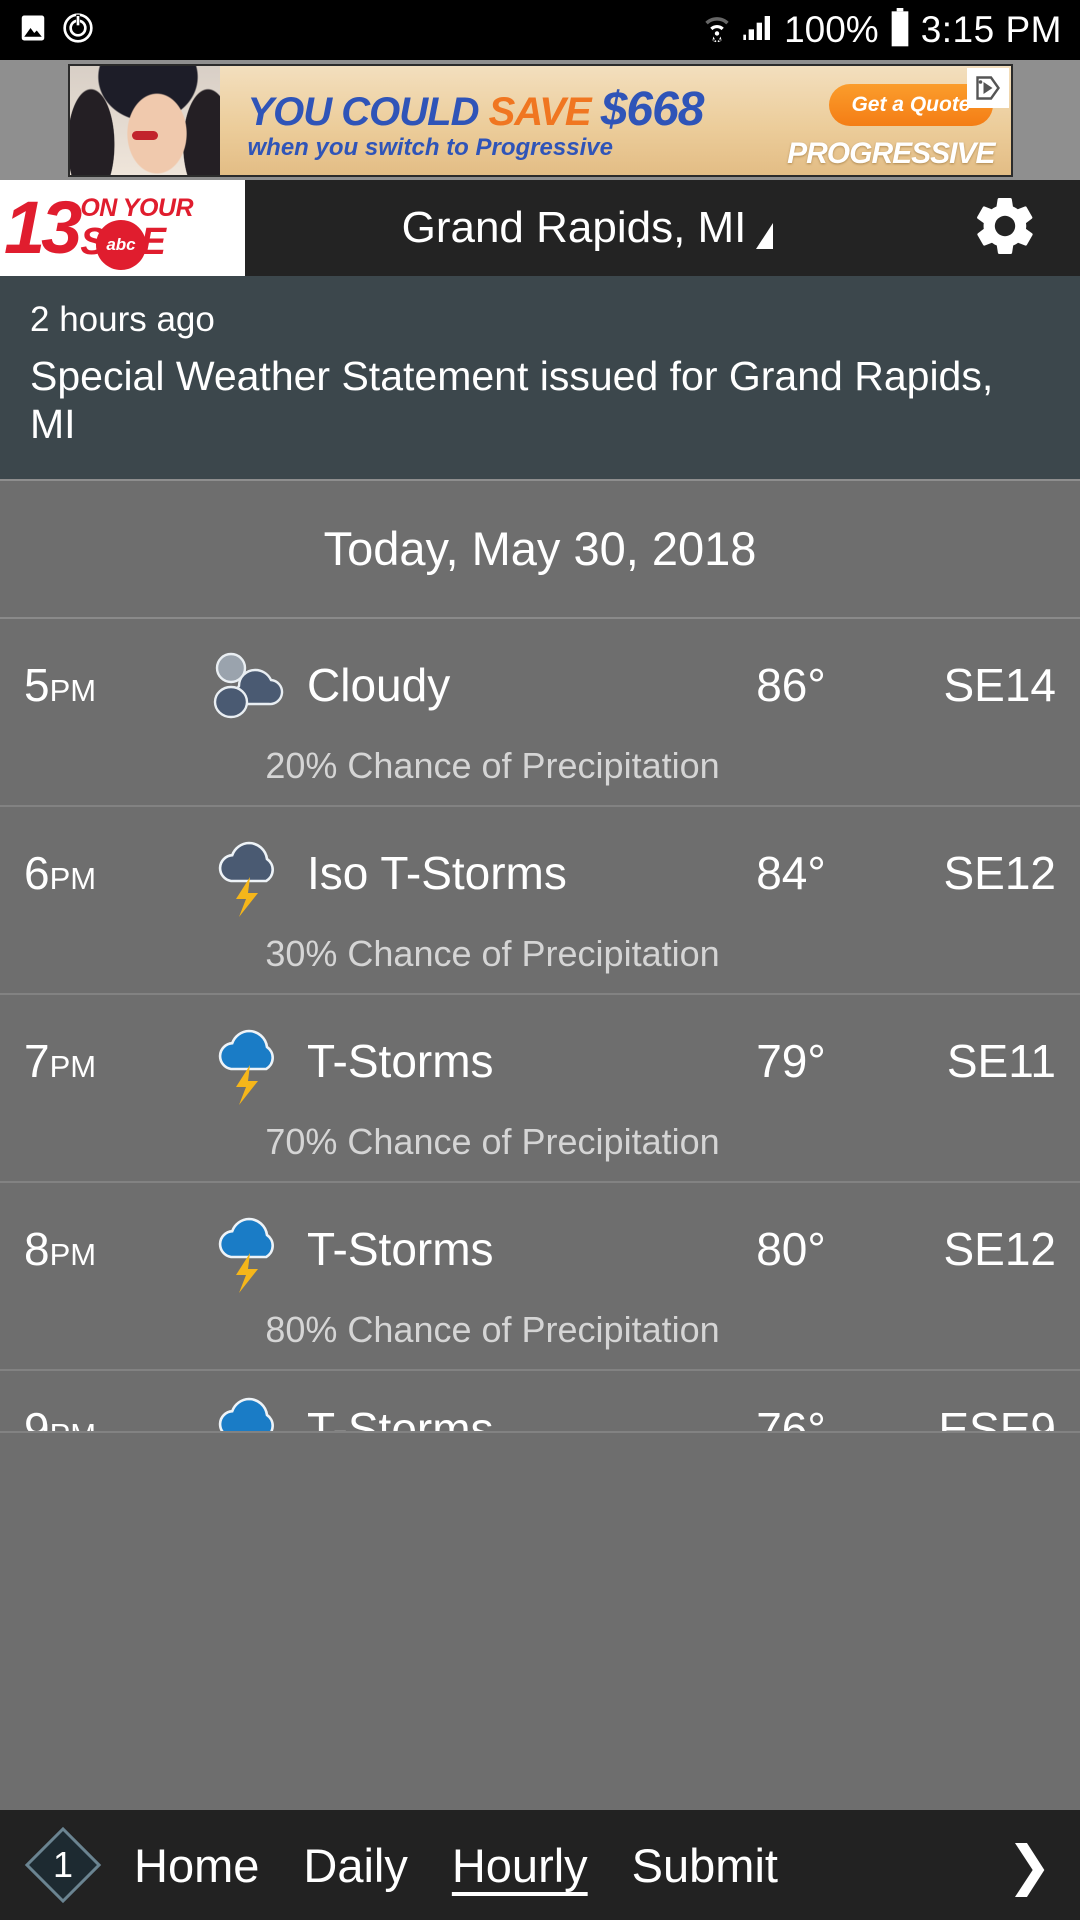 The image size is (1080, 1920). What do you see at coordinates (37, 872) in the screenshot?
I see `hour-time-number: 6` at bounding box center [37, 872].